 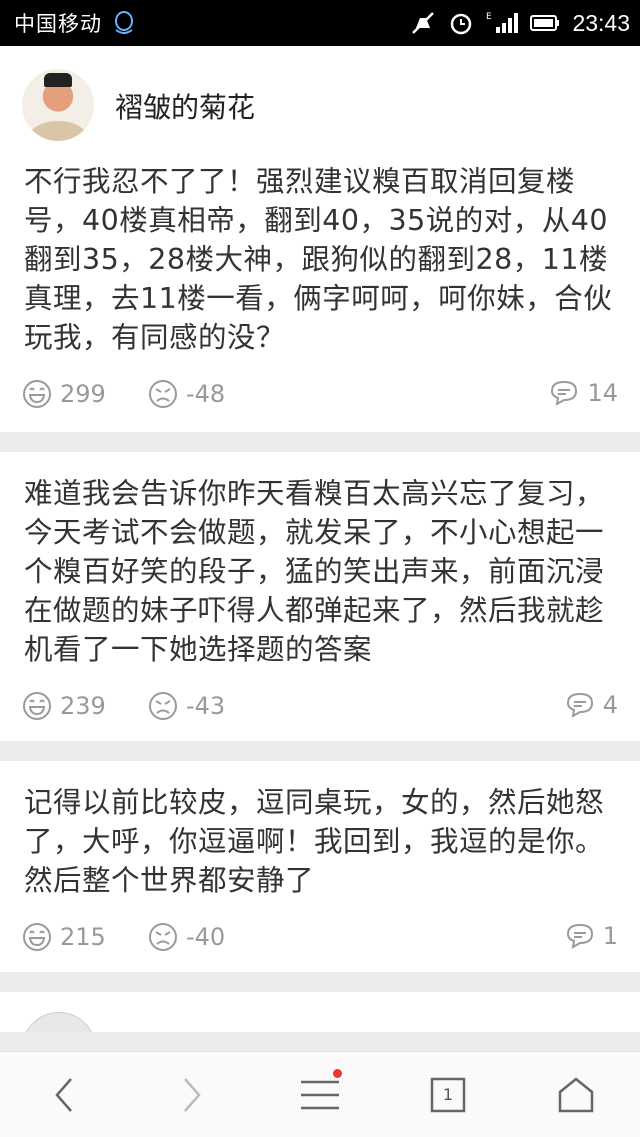 I want to click on alarm-icon, so click(x=461, y=23).